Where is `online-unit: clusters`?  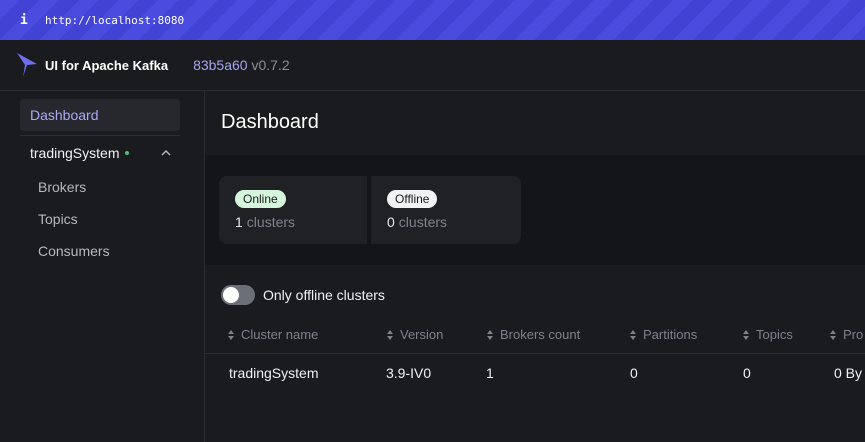 online-unit: clusters is located at coordinates (271, 222).